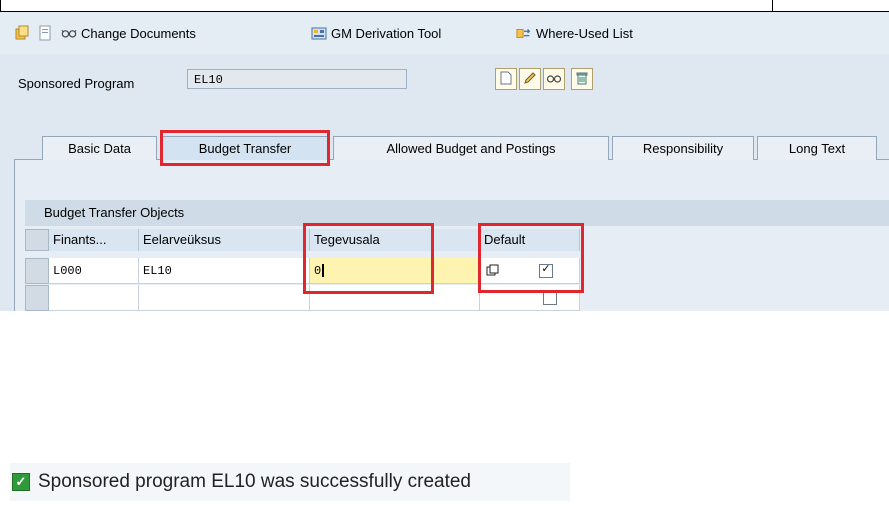  I want to click on delete-button, so click(582, 79).